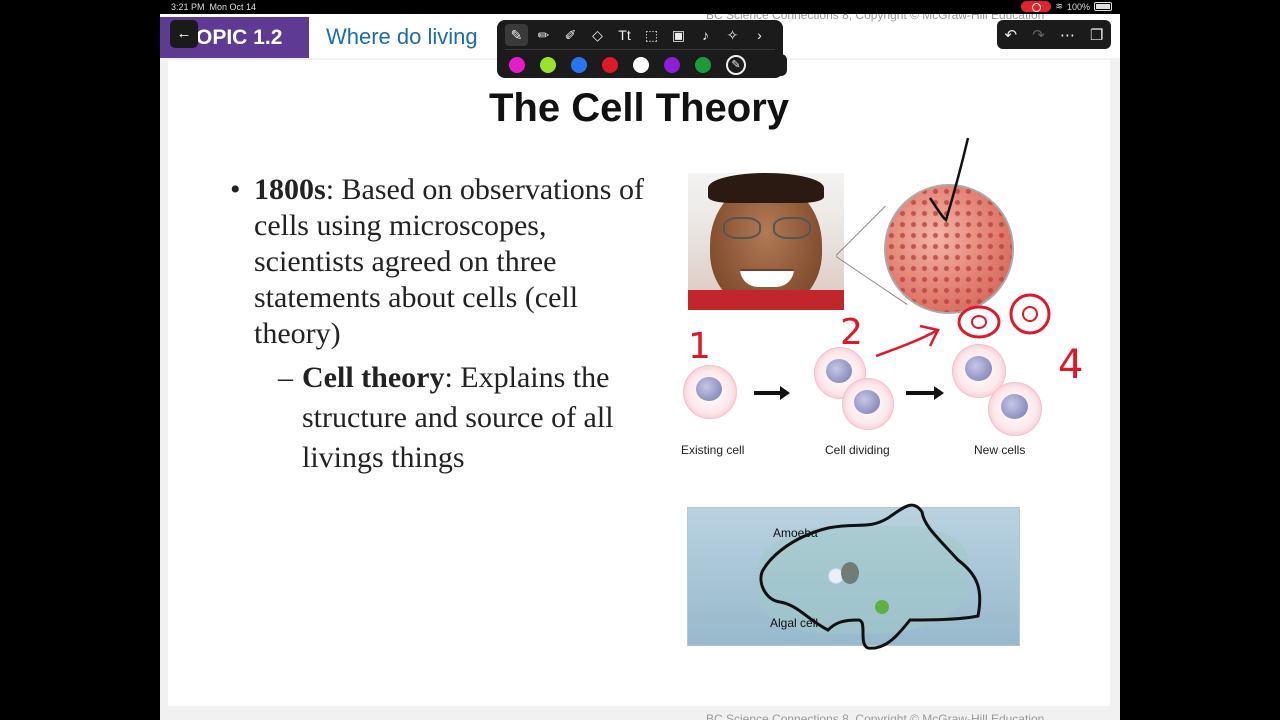 The image size is (1280, 720). Describe the element at coordinates (767, 228) in the screenshot. I see `glasses-icon` at that location.